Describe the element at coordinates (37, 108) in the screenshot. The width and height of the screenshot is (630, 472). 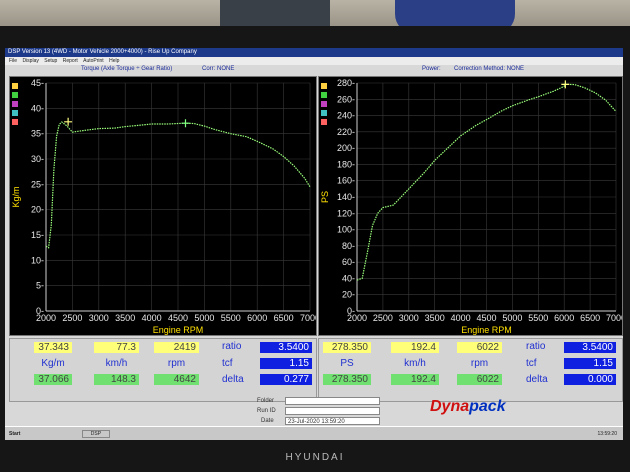
I see `torque-y-tick-label: 40-` at that location.